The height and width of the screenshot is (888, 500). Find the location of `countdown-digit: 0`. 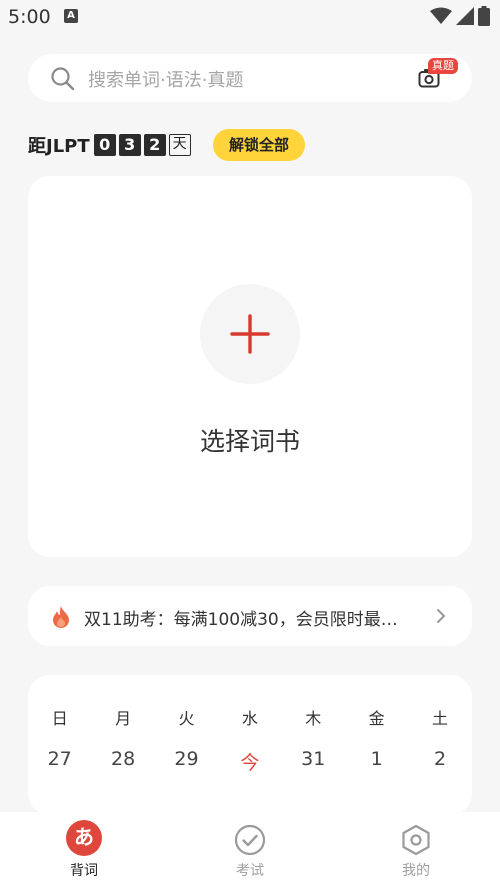

countdown-digit: 0 is located at coordinates (104, 145).